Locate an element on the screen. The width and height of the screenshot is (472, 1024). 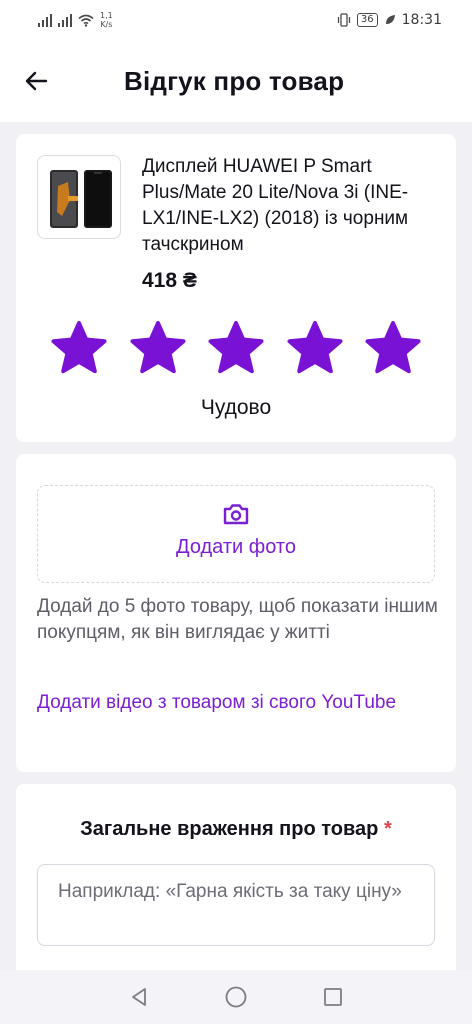
system-nav-bar is located at coordinates (236, 997).